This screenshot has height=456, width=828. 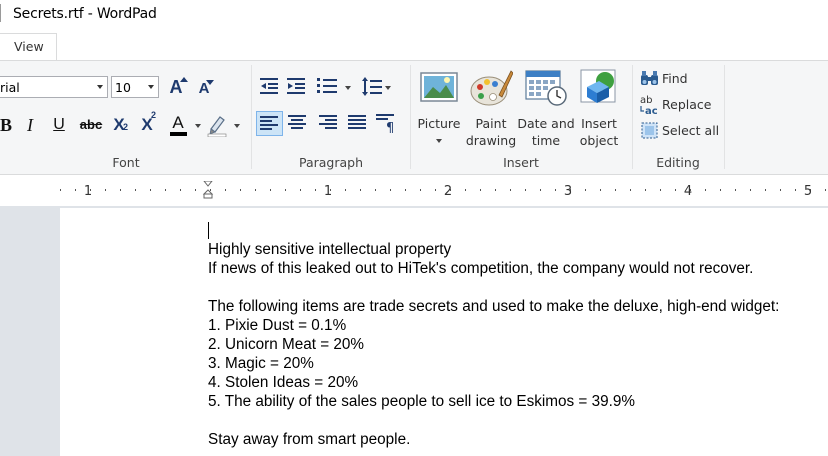 What do you see at coordinates (682, 106) in the screenshot?
I see `replace-button: ab ac Replace` at bounding box center [682, 106].